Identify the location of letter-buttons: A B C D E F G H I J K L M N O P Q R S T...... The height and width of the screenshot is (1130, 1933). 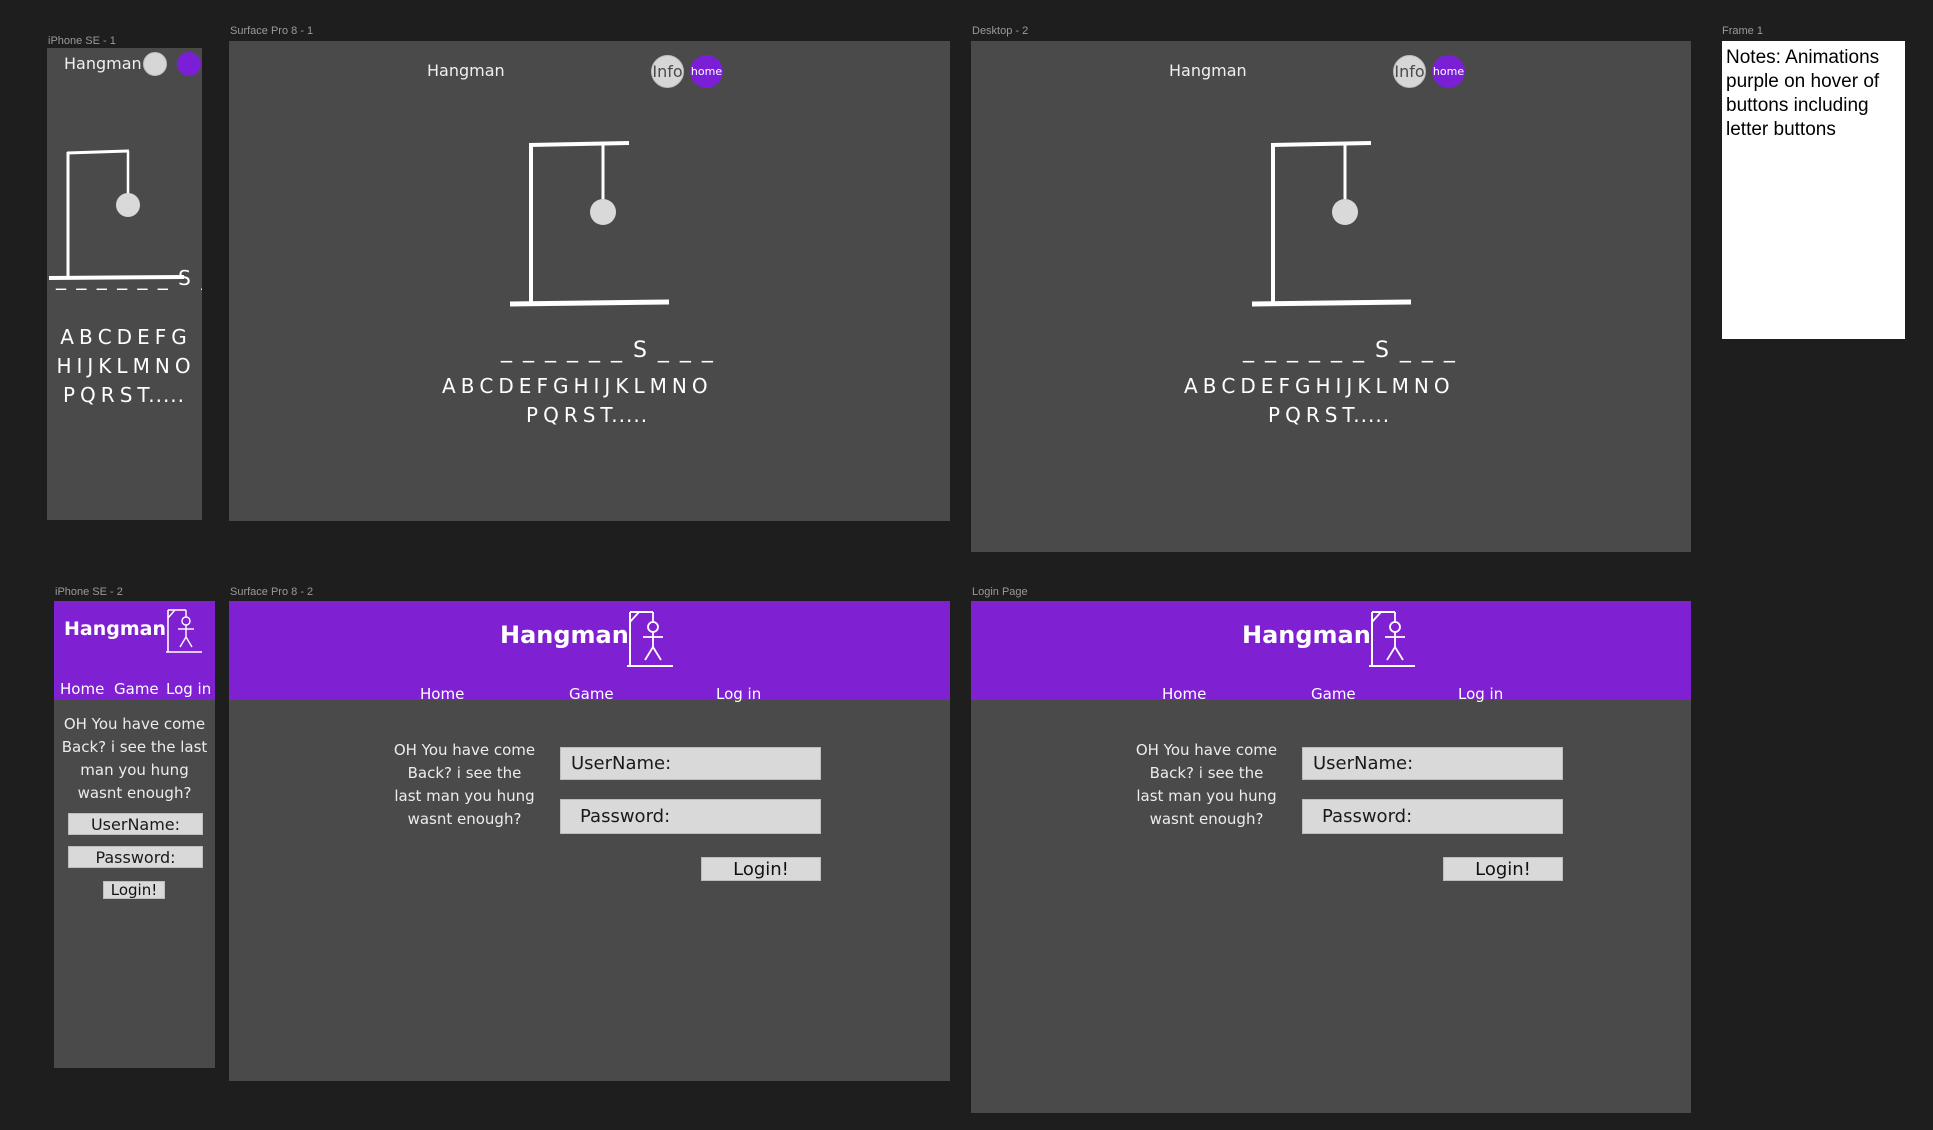
(124, 366).